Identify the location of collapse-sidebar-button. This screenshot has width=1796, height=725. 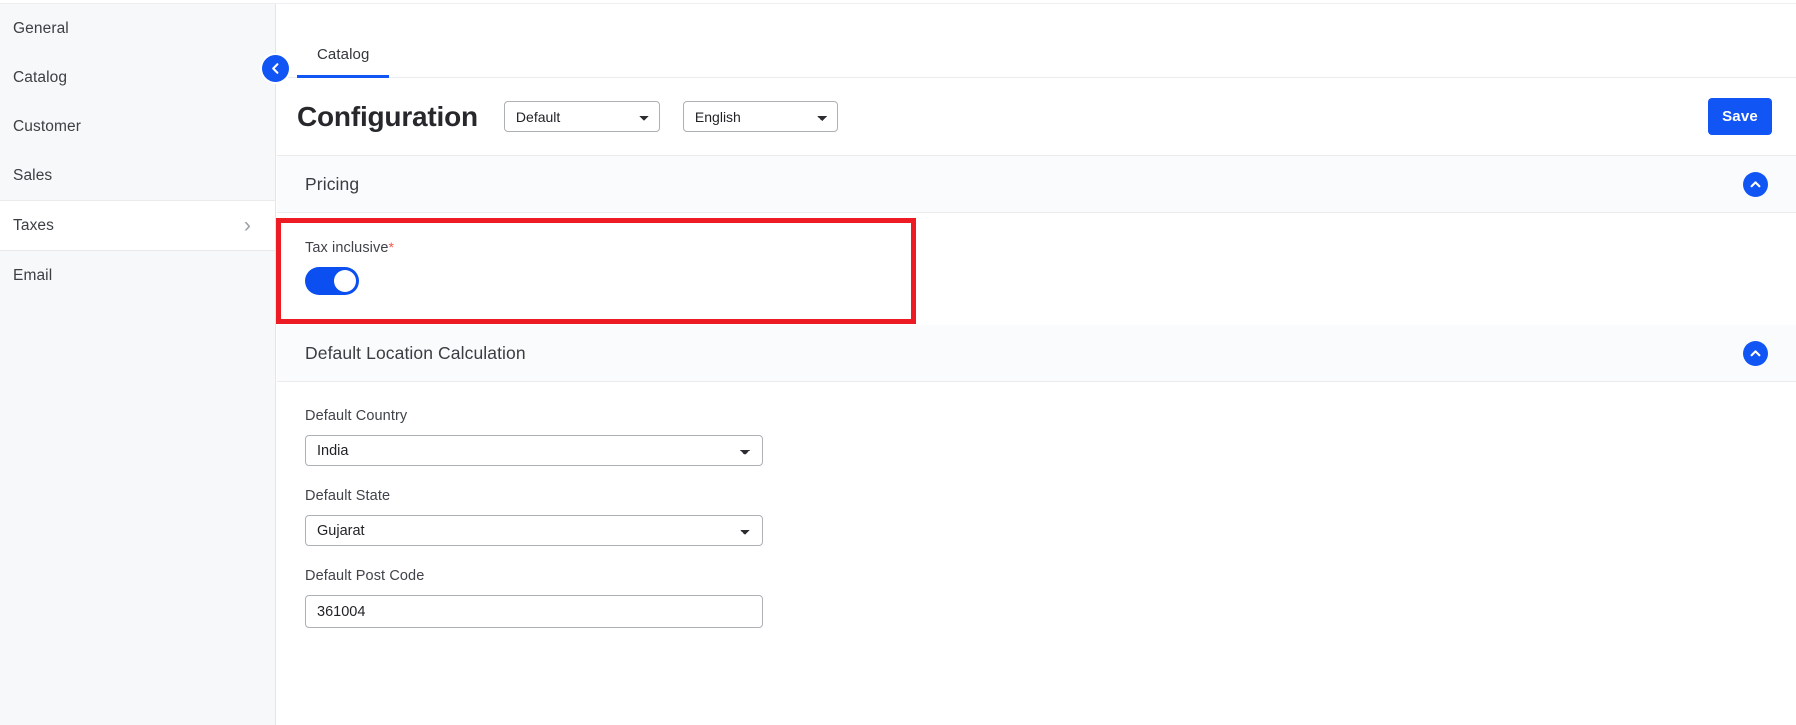
(275, 68).